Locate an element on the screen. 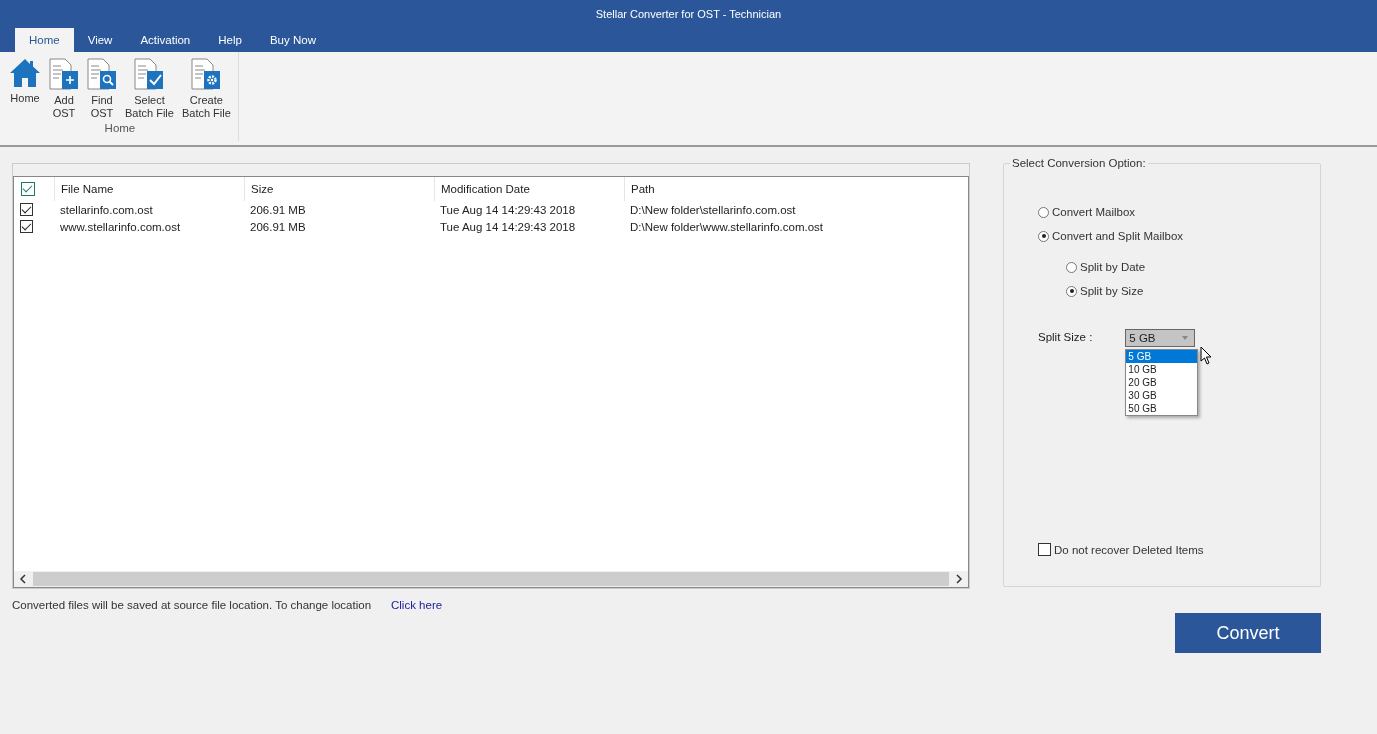  dropdown-option: 30 GB is located at coordinates (1162, 395).